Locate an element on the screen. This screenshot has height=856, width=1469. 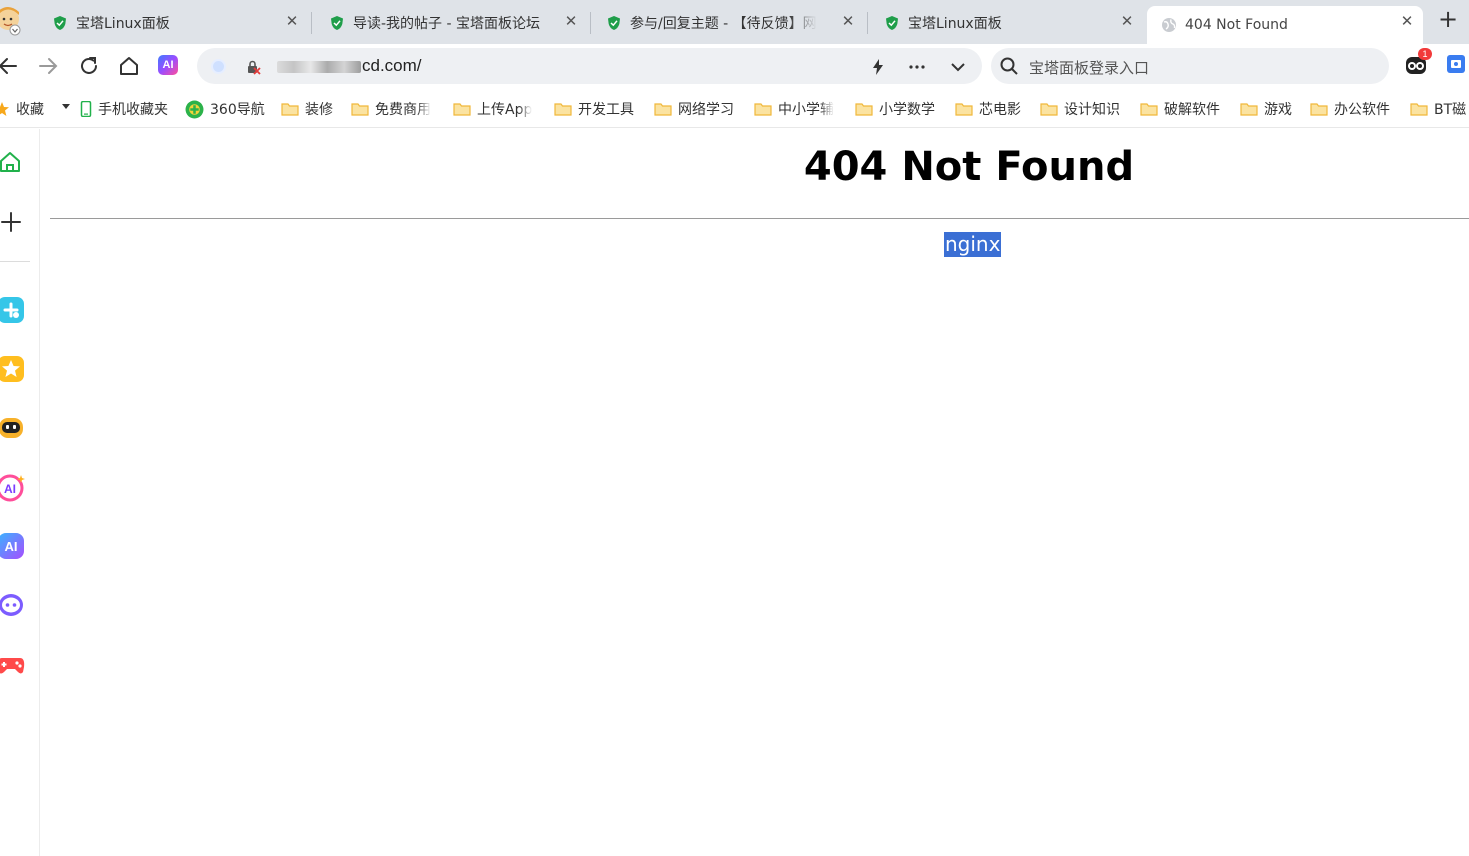
bookmark-folder-free-commercial: 免费商用 is located at coordinates (391, 109).